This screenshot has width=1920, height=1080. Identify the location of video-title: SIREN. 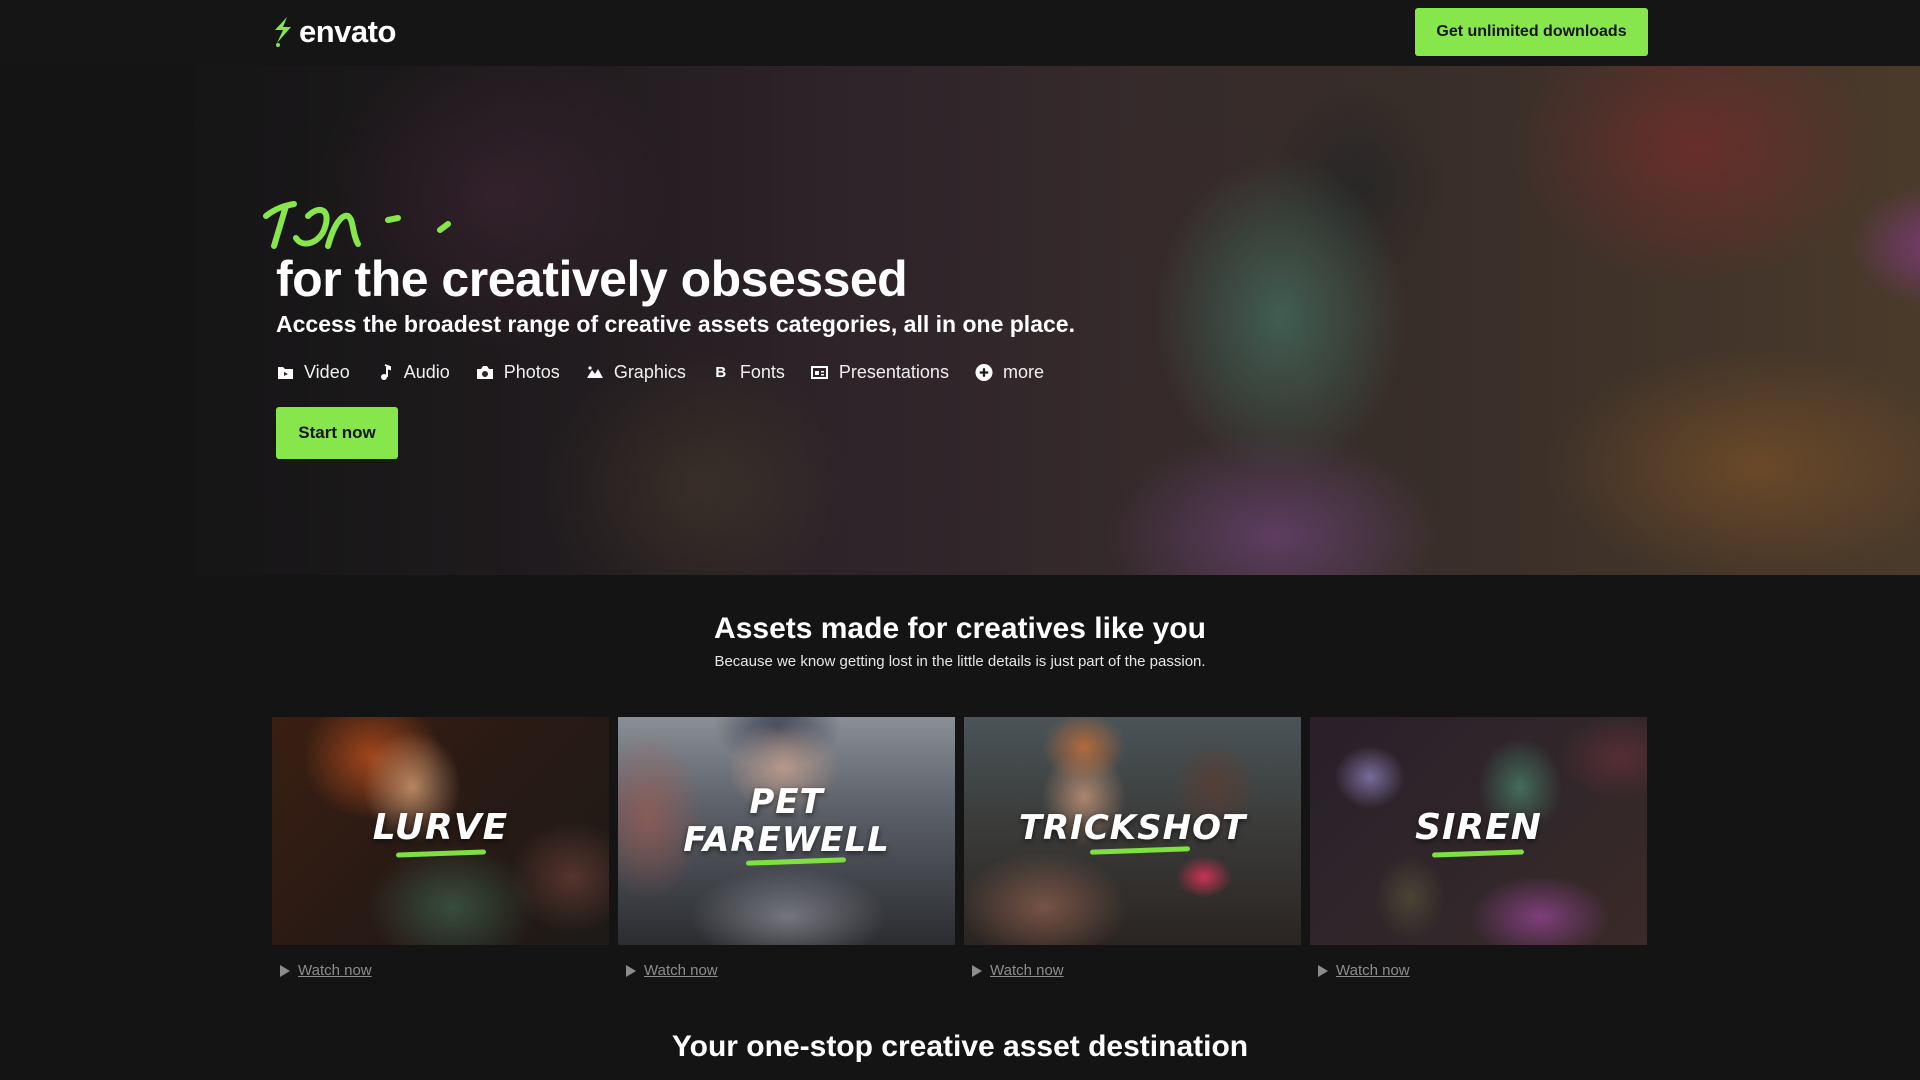
(1478, 828).